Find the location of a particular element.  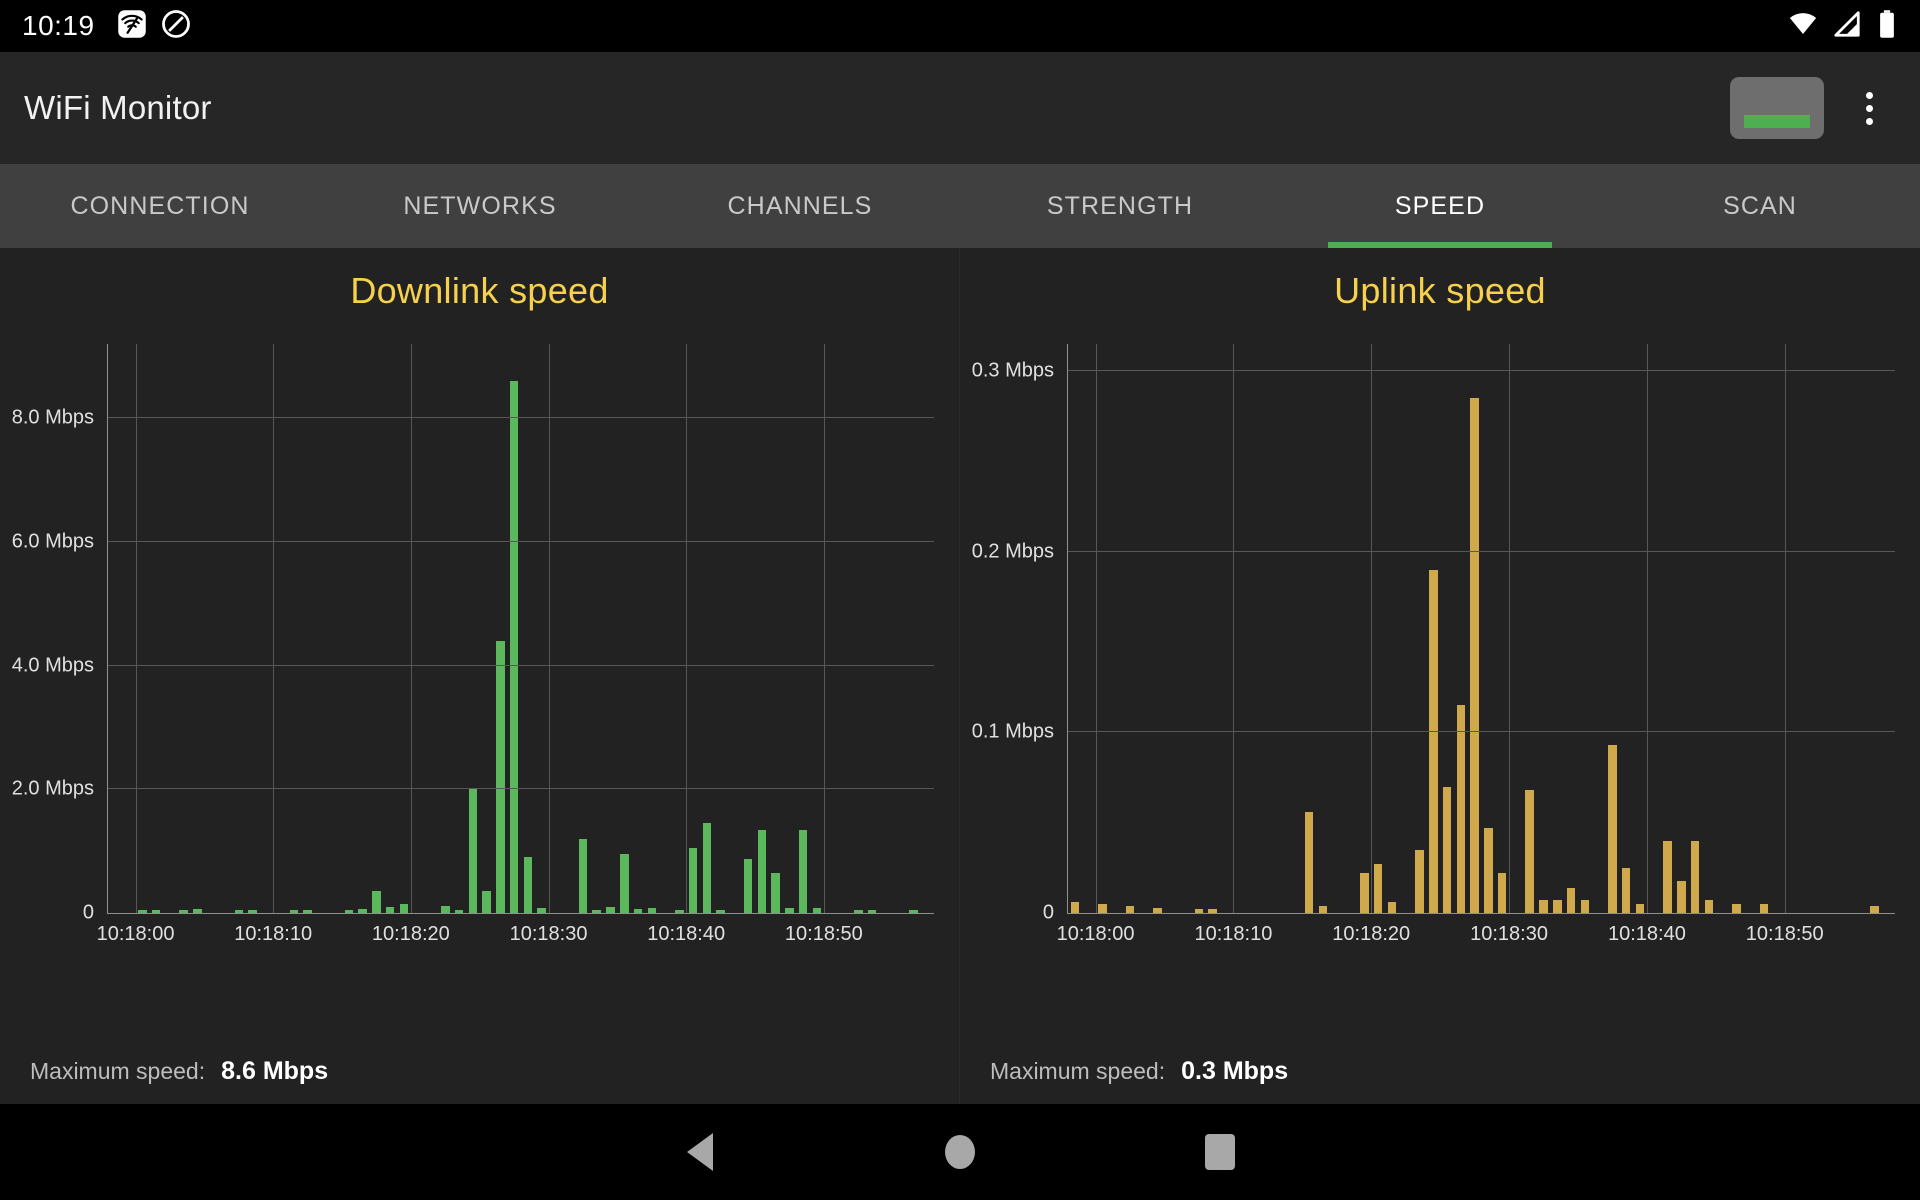

tab-channels: CHANNELS is located at coordinates (800, 206).